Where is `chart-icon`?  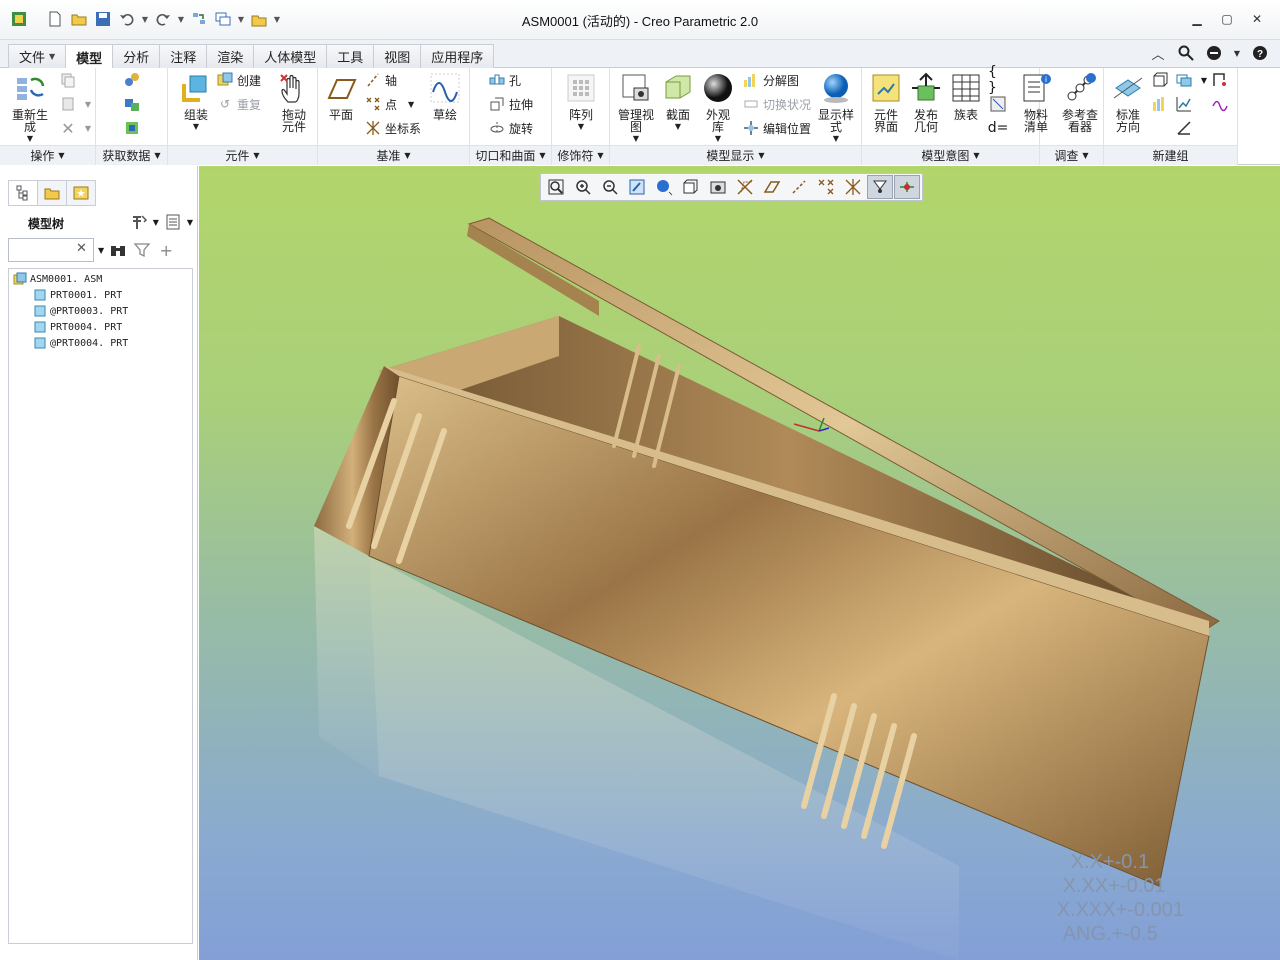 chart-icon is located at coordinates (1184, 104).